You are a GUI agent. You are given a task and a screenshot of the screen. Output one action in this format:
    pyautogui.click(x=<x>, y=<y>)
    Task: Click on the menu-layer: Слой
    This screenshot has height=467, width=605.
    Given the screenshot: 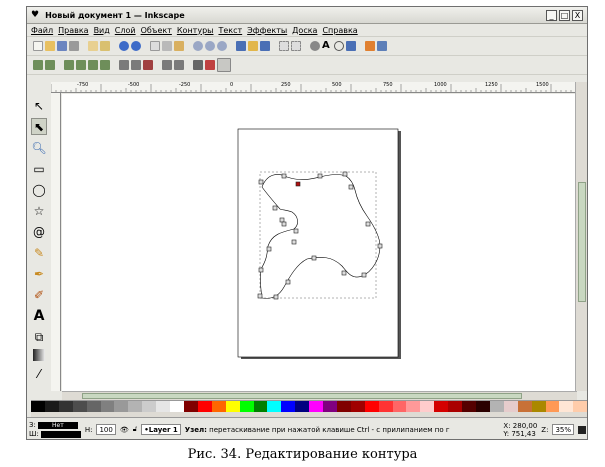 What is the action you would take?
    pyautogui.click(x=125, y=30)
    